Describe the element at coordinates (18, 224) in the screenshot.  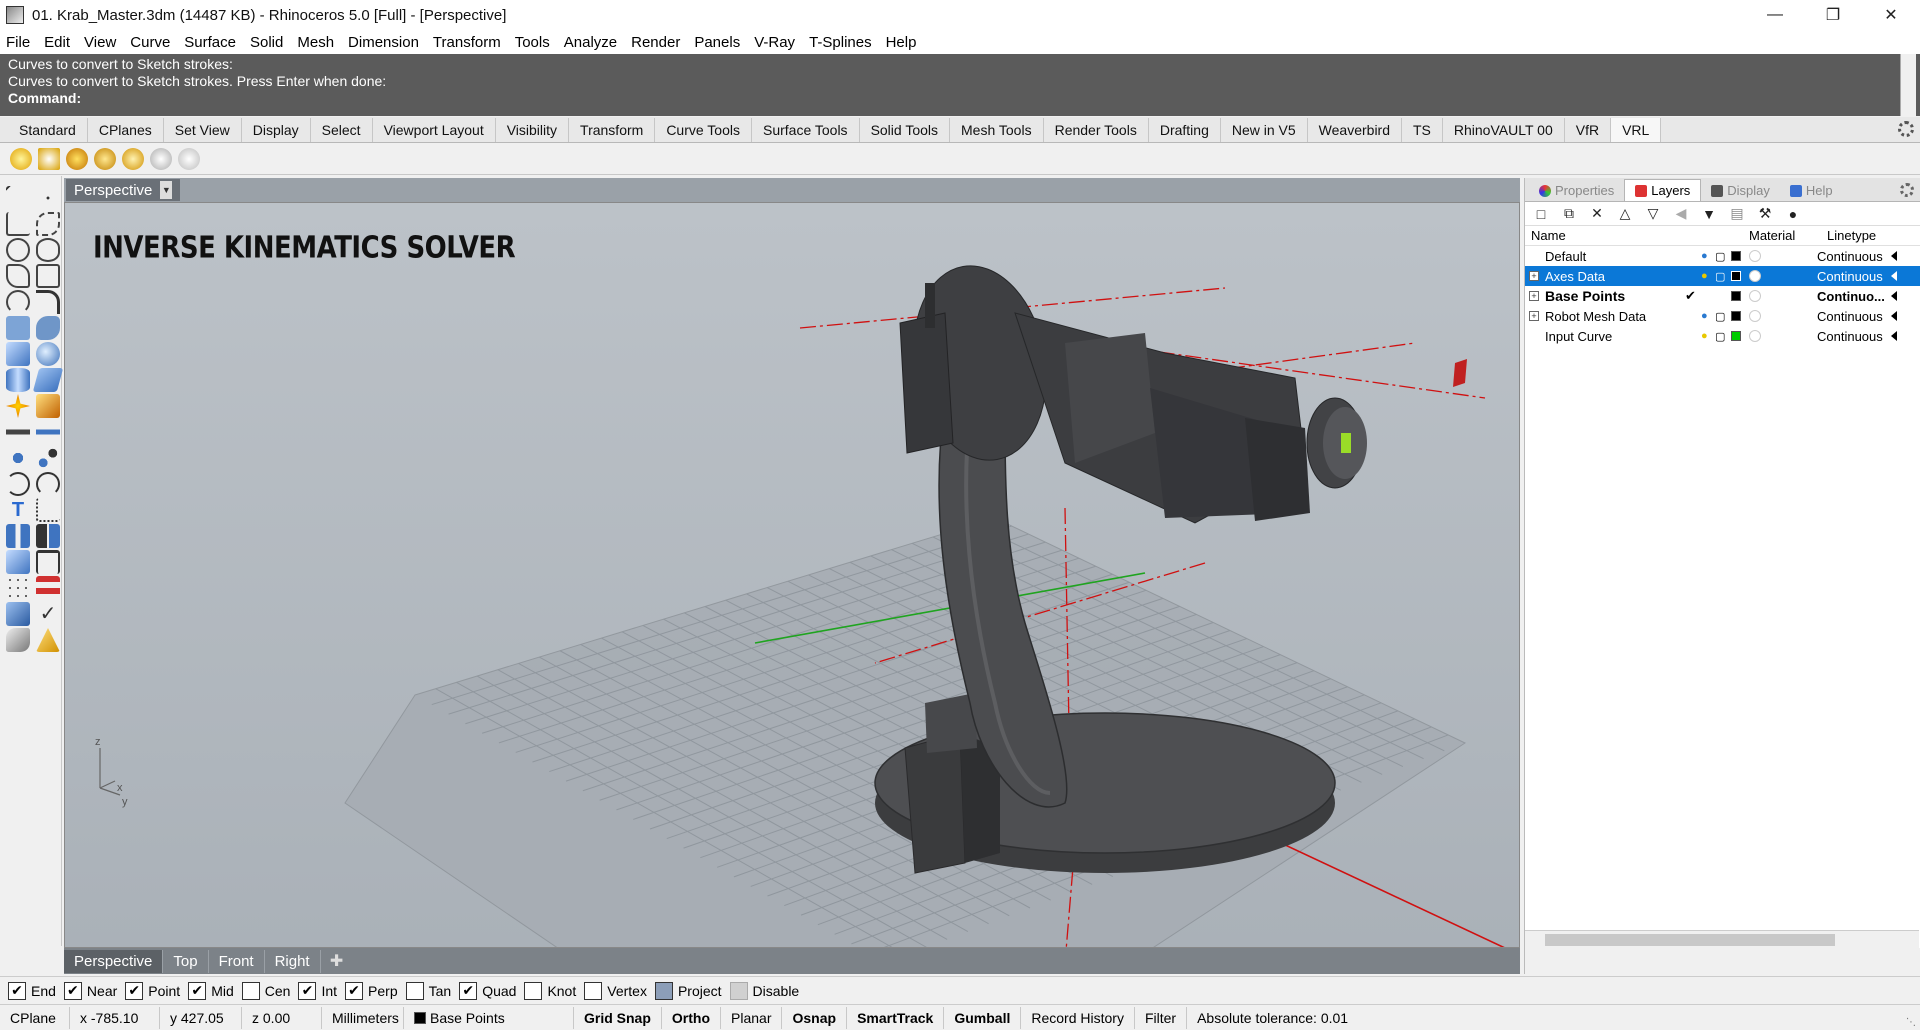
I see `polyline-icon` at that location.